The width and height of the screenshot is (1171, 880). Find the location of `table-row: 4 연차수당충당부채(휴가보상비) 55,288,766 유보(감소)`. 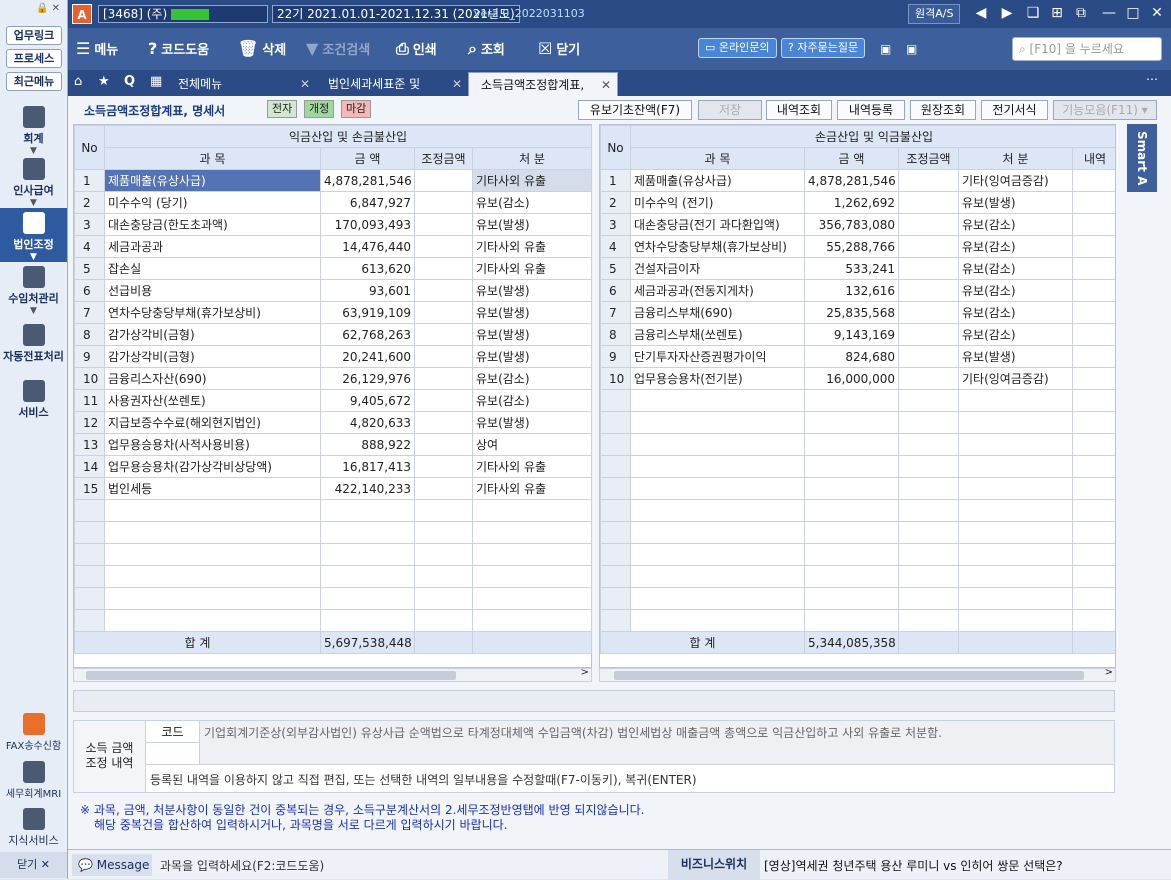

table-row: 4 연차수당충당부채(휴가보상비) 55,288,766 유보(감소) is located at coordinates (857, 246).